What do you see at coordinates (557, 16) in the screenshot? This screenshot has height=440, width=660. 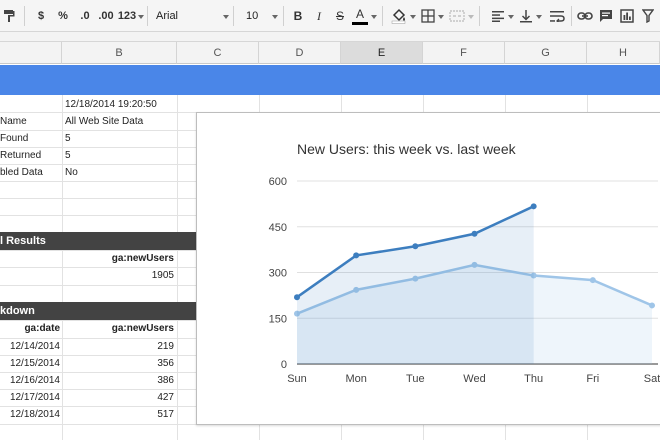 I see `text-wrap-icon` at bounding box center [557, 16].